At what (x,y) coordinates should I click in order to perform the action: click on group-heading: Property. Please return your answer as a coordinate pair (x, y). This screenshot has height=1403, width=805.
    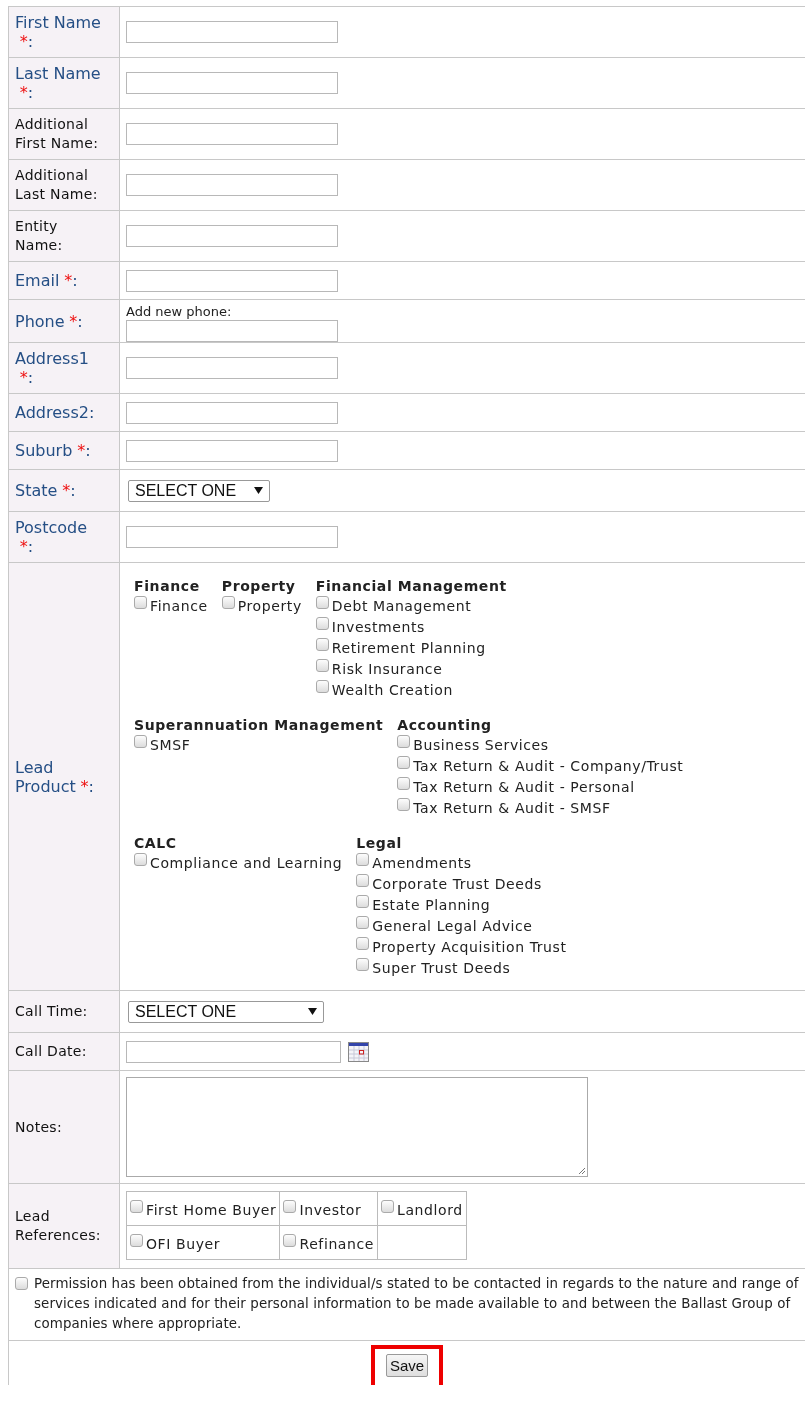
    Looking at the image, I should click on (259, 586).